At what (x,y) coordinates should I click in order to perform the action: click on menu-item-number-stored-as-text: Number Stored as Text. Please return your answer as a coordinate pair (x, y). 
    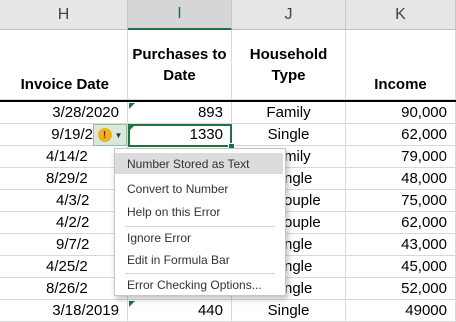
    Looking at the image, I should click on (199, 163).